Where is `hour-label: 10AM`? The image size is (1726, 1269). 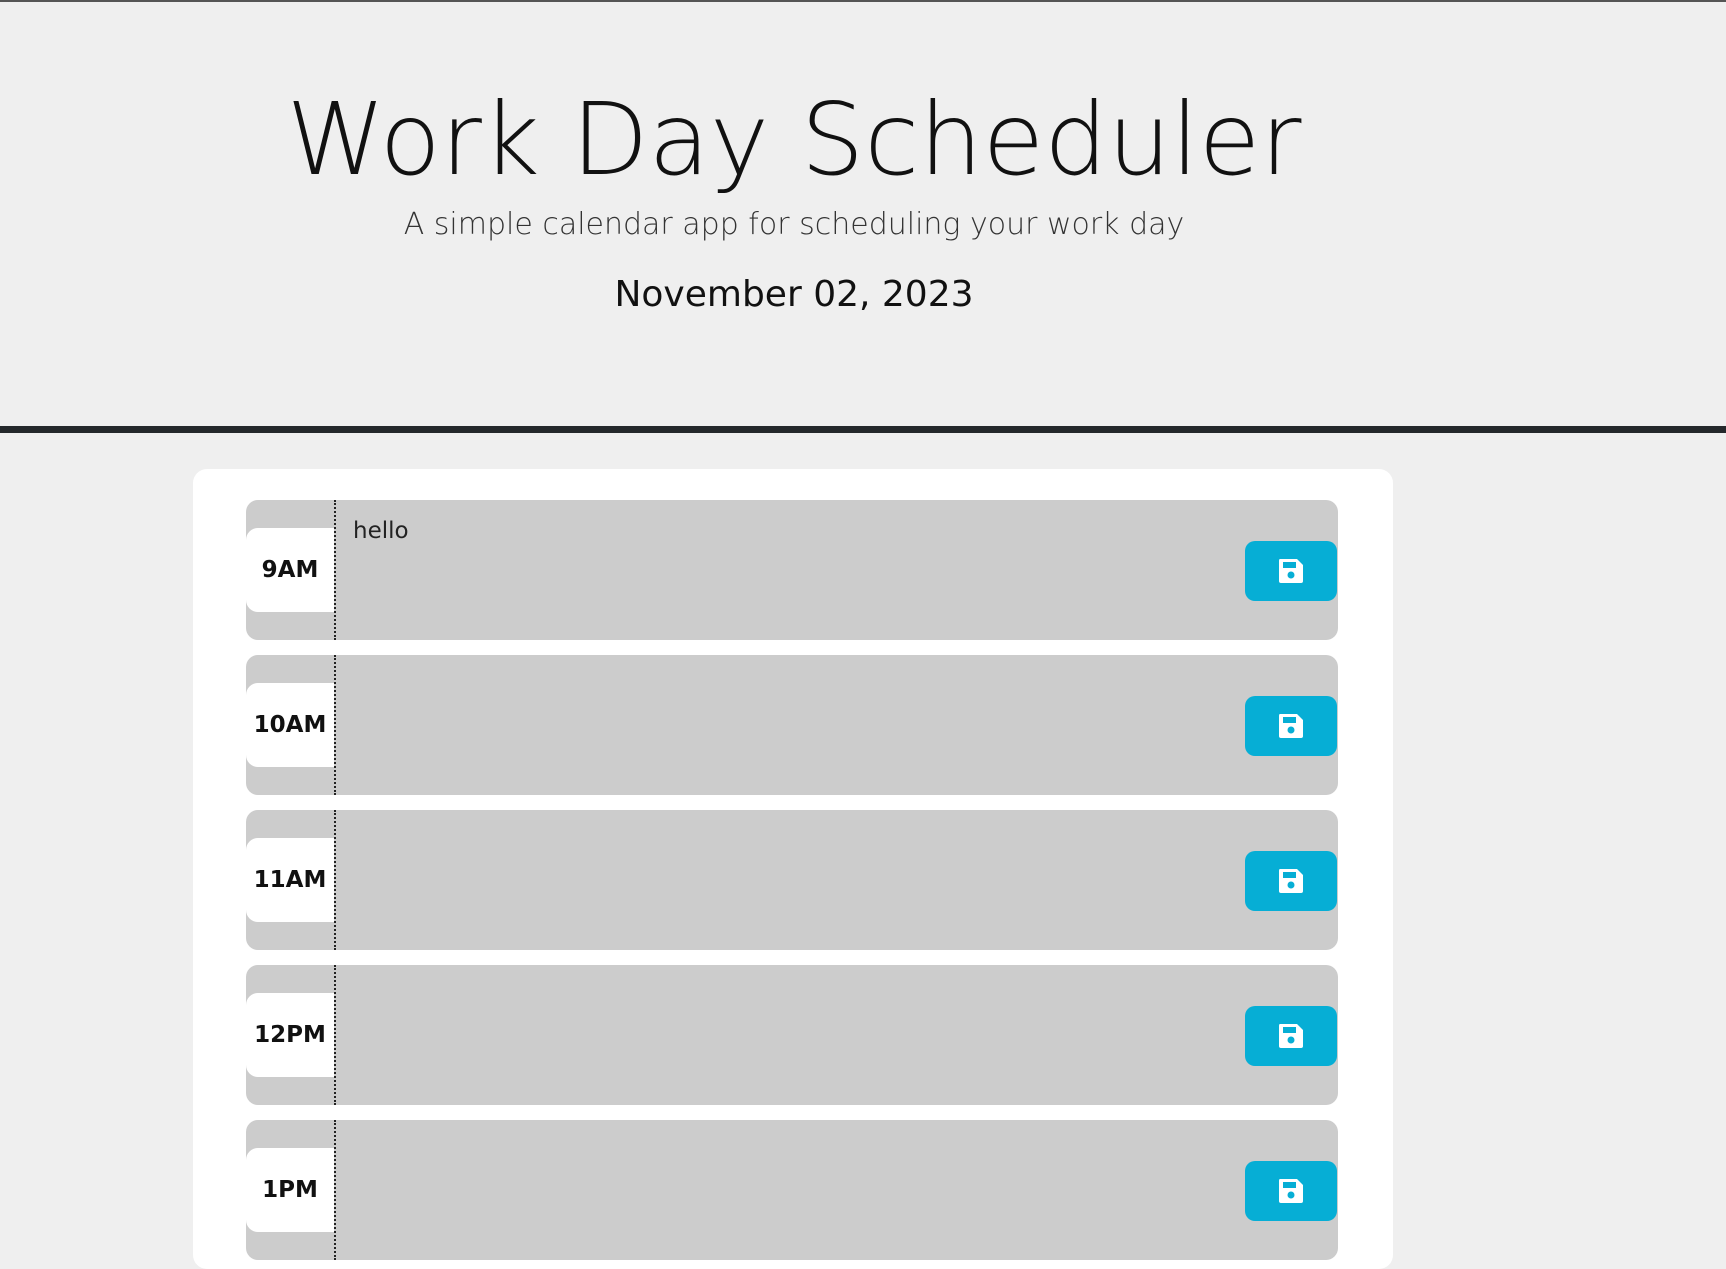 hour-label: 10AM is located at coordinates (290, 725).